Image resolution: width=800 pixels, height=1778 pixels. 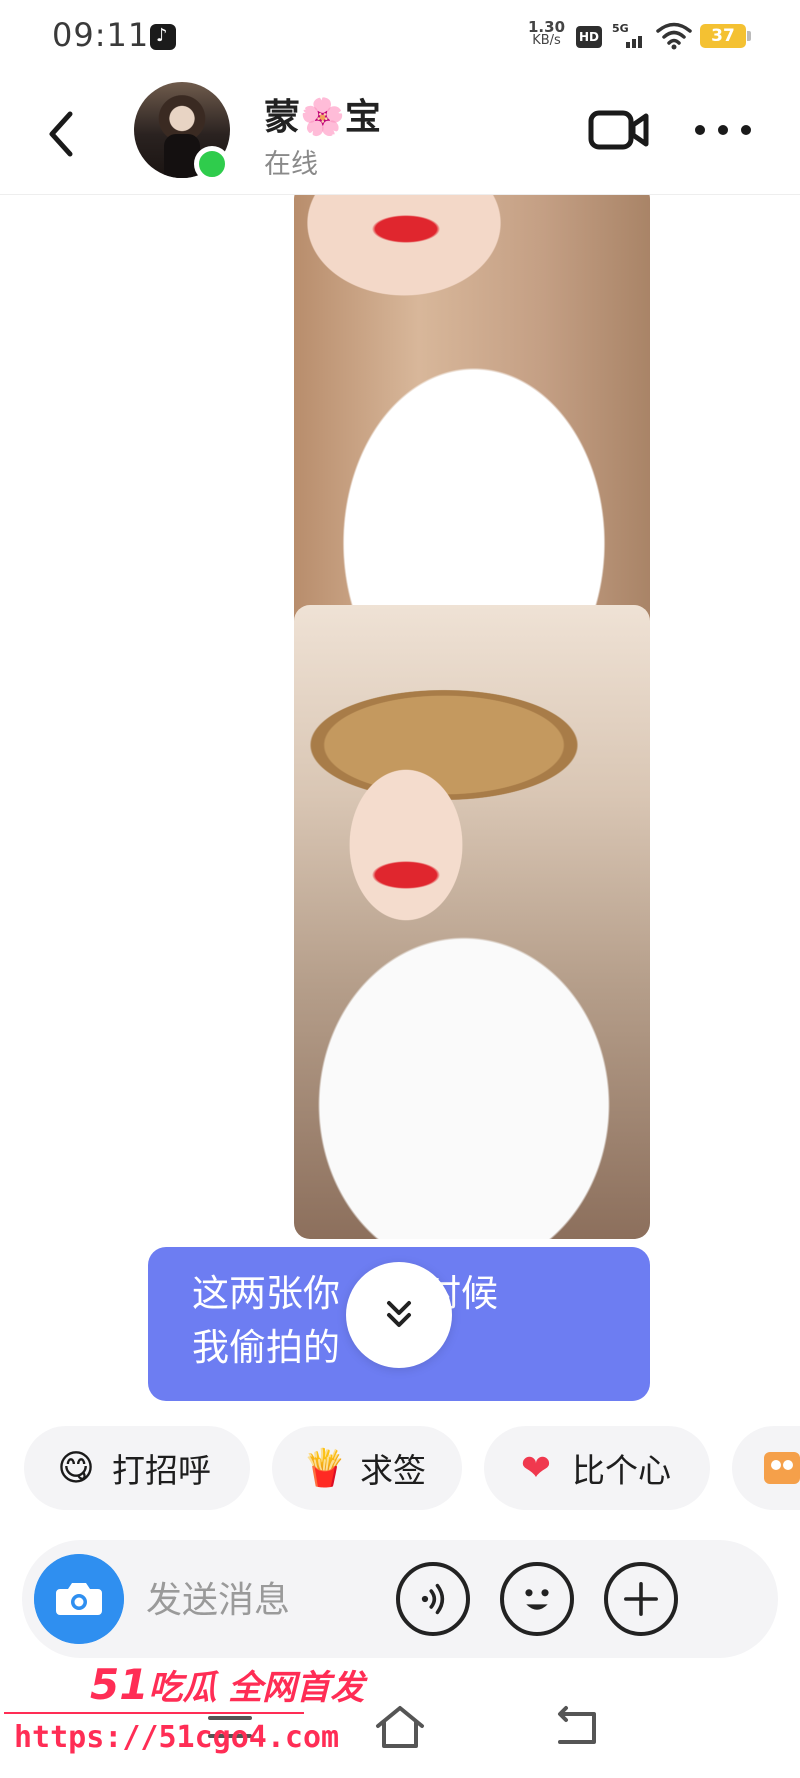 I want to click on more-options-button, so click(x=723, y=130).